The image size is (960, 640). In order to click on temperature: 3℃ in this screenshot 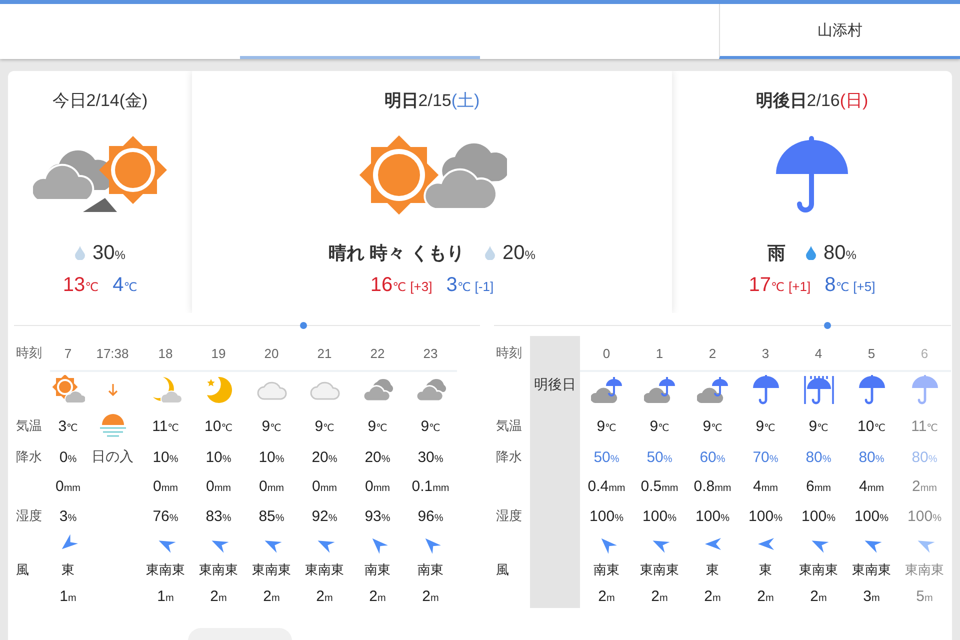, I will do `click(68, 426)`.